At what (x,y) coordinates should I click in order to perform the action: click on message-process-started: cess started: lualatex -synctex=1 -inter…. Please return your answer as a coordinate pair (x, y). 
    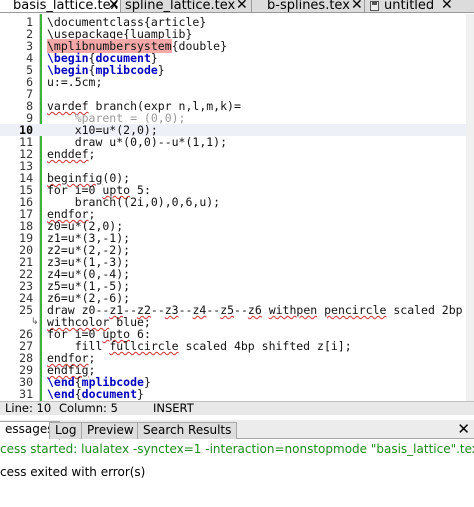
    Looking at the image, I should click on (237, 449).